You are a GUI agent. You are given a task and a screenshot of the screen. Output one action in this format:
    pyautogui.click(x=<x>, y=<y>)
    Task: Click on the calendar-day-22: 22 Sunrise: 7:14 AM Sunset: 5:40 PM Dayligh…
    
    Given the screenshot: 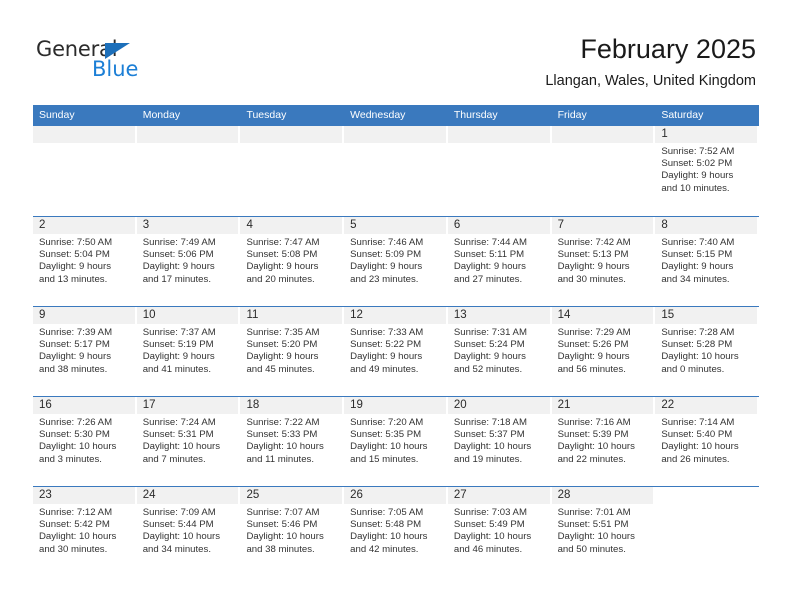 What is the action you would take?
    pyautogui.click(x=707, y=441)
    